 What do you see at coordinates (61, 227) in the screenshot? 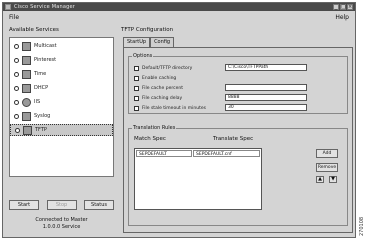
I see `connection-detail: 1.0.0.0 Service` at bounding box center [61, 227].